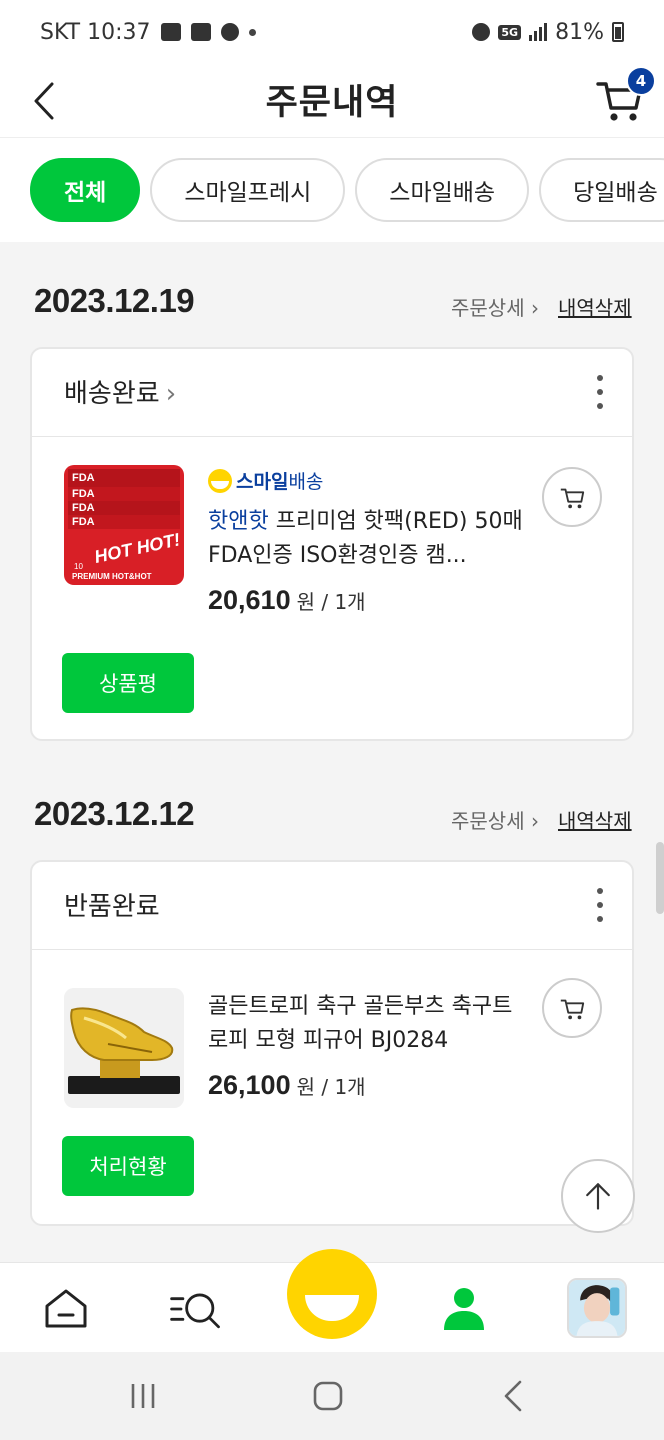  What do you see at coordinates (85, 190) in the screenshot?
I see `filter-chip-all: 전체` at bounding box center [85, 190].